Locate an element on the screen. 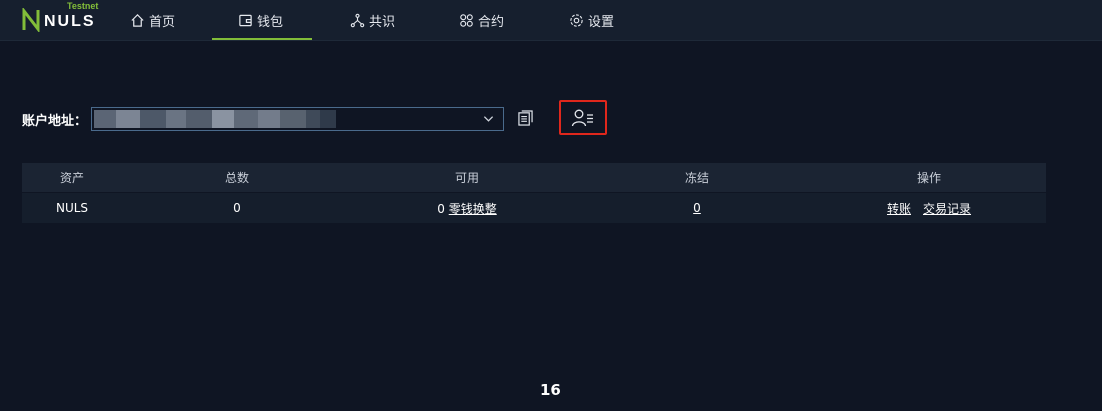  home-icon is located at coordinates (137, 20).